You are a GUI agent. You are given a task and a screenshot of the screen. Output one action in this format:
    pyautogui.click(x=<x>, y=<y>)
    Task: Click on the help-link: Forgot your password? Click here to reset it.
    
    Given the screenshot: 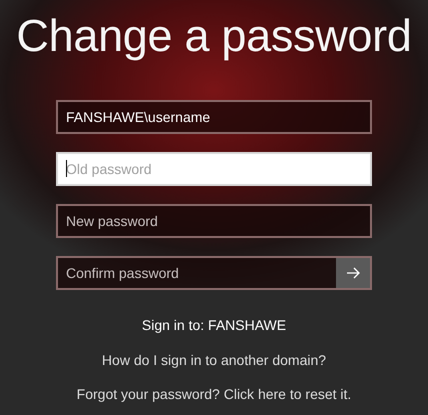 What is the action you would take?
    pyautogui.click(x=214, y=394)
    